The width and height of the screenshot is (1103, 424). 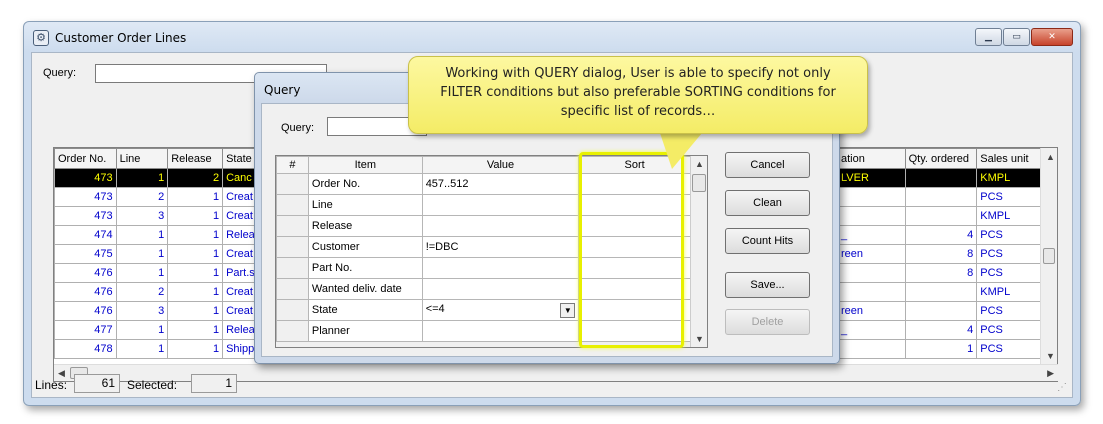 What do you see at coordinates (767, 203) in the screenshot?
I see `clean-button: Clean` at bounding box center [767, 203].